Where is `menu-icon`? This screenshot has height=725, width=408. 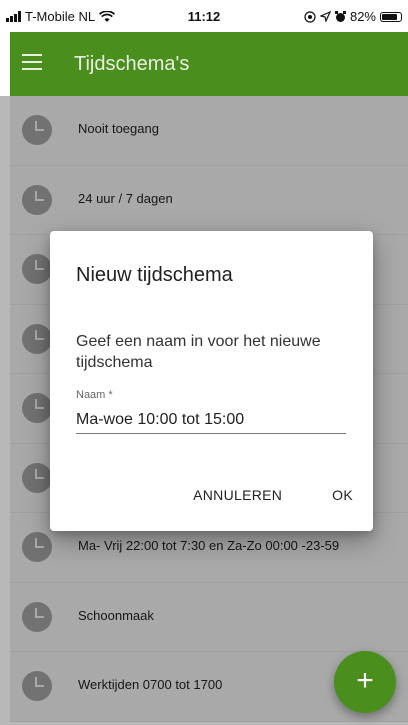 menu-icon is located at coordinates (32, 62).